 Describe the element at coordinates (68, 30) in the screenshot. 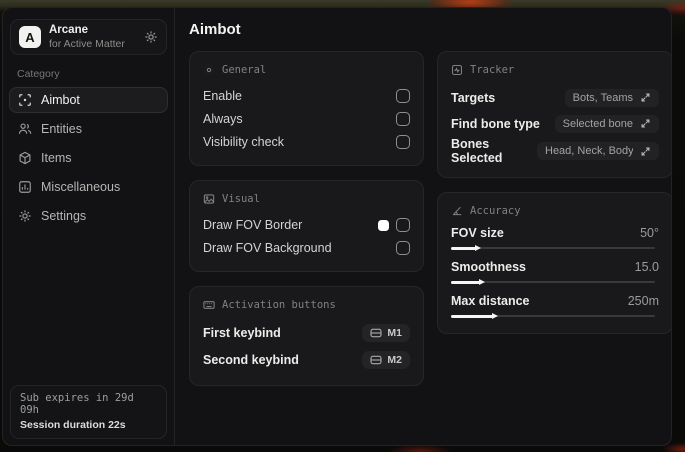

I see `brand-title: Arcane` at that location.